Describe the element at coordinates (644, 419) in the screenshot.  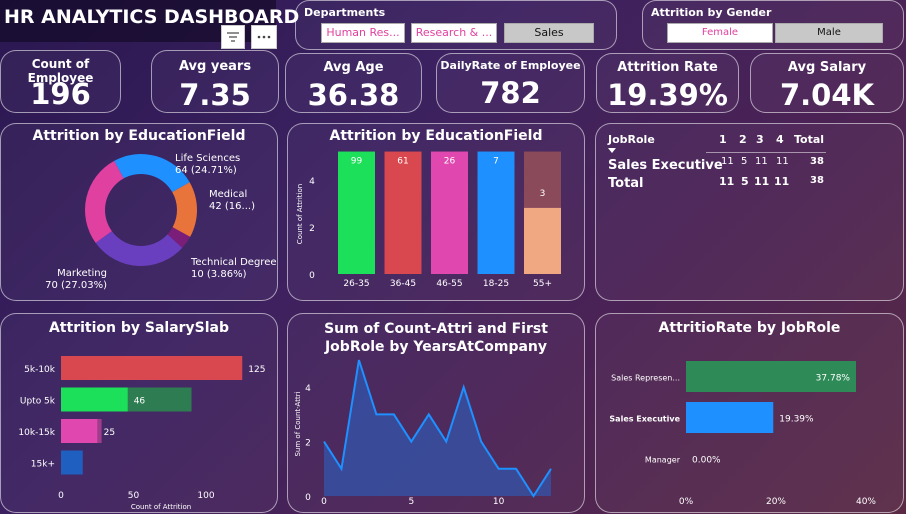
I see `y-tick-label: Sales Executive` at that location.